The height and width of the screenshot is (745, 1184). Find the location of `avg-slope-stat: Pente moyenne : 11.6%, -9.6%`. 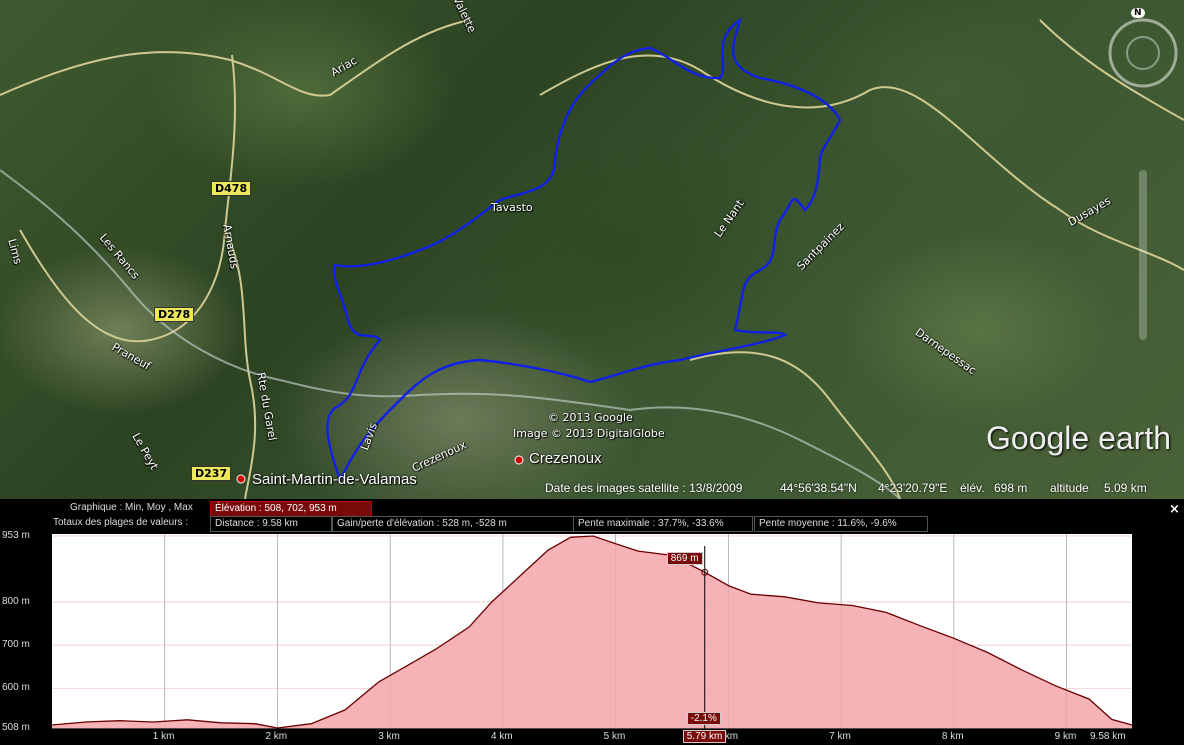

avg-slope-stat: Pente moyenne : 11.6%, -9.6% is located at coordinates (841, 524).